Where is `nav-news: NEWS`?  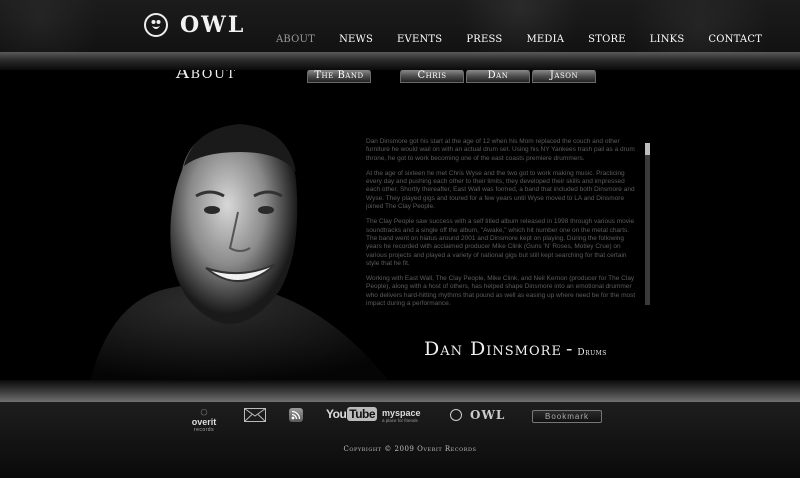 nav-news: NEWS is located at coordinates (356, 39).